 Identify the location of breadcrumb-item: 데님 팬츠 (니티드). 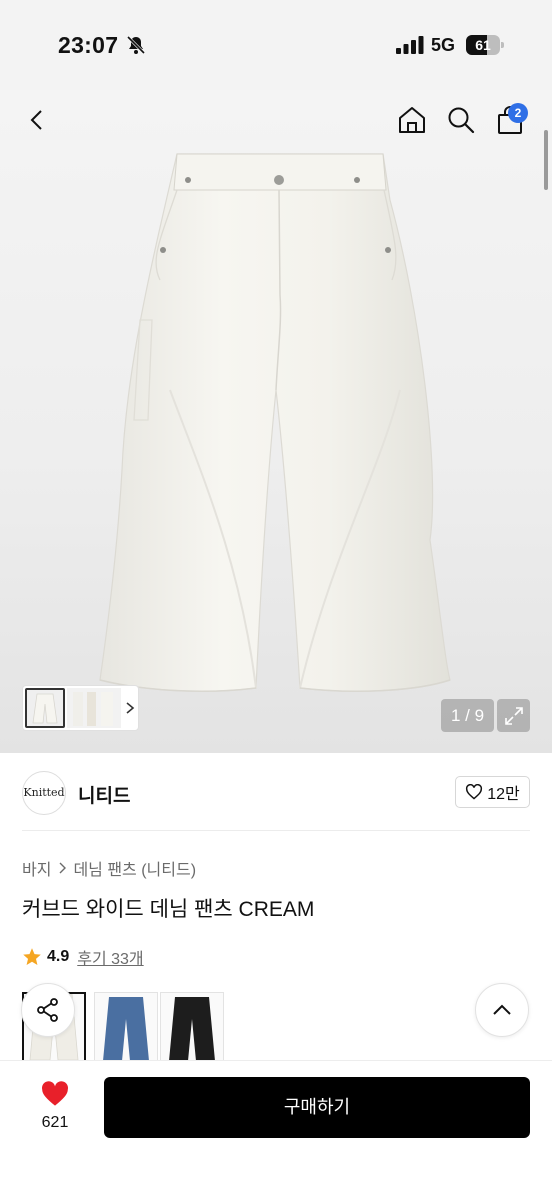
(134, 868).